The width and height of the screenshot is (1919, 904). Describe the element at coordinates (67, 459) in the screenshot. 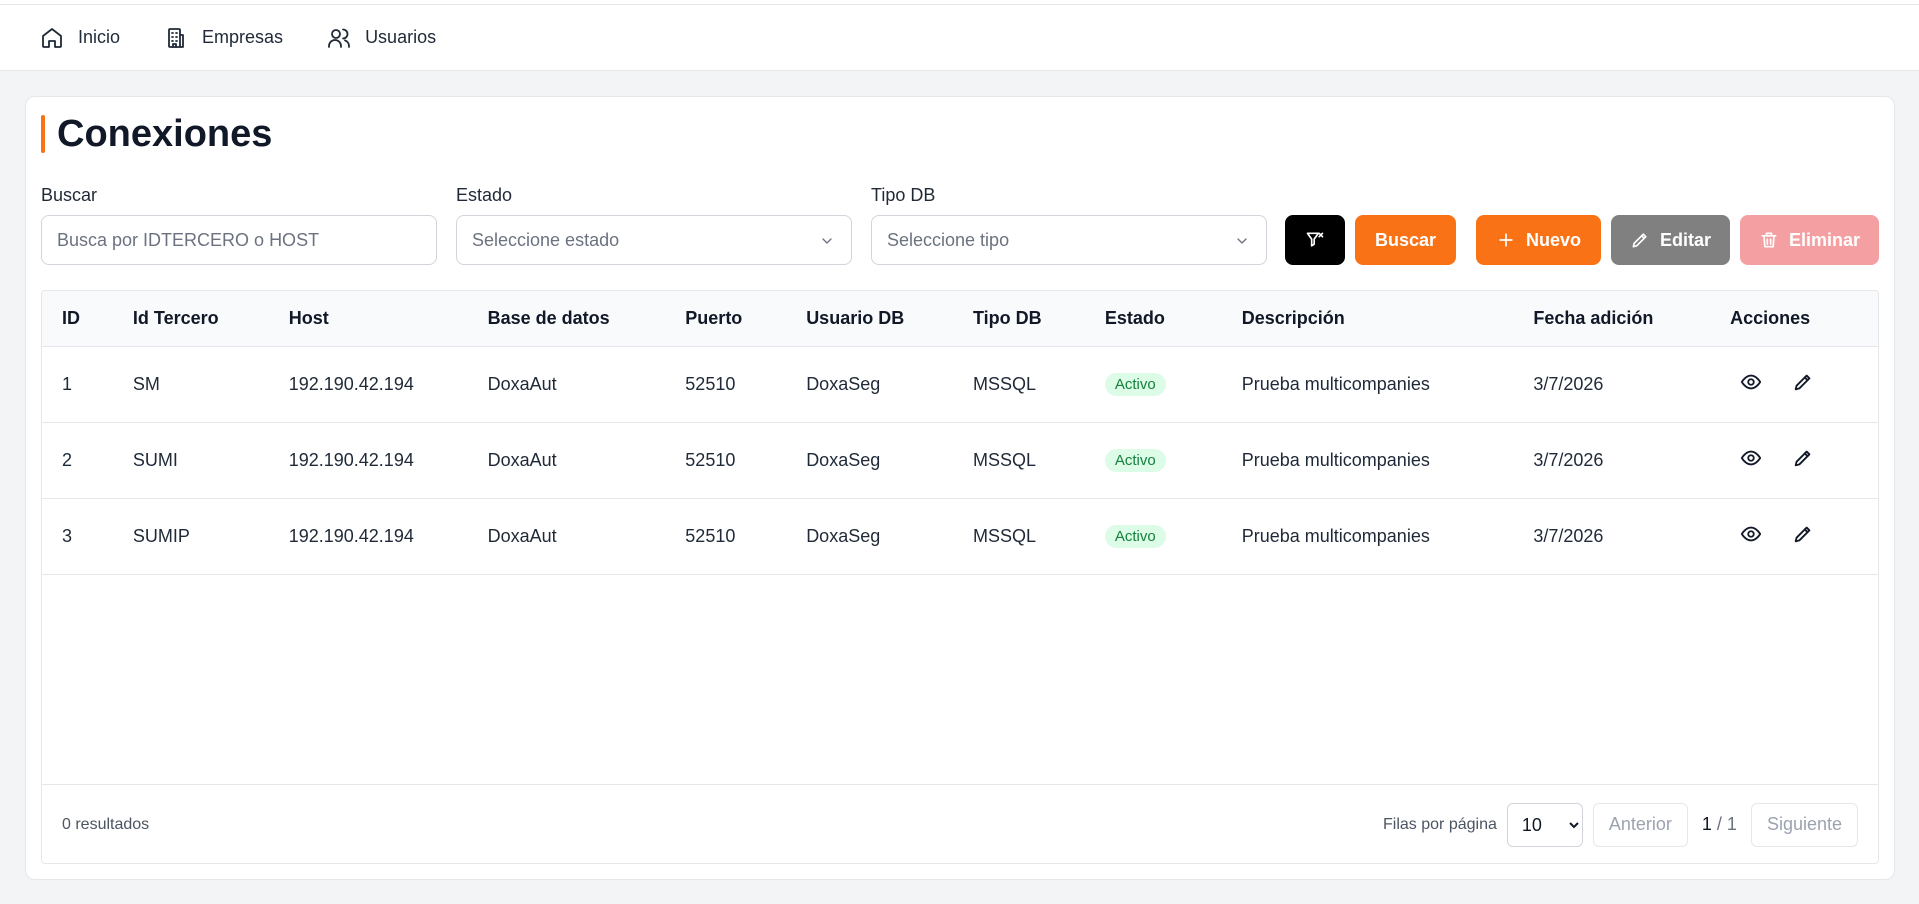

I see `cell-id: 2` at that location.